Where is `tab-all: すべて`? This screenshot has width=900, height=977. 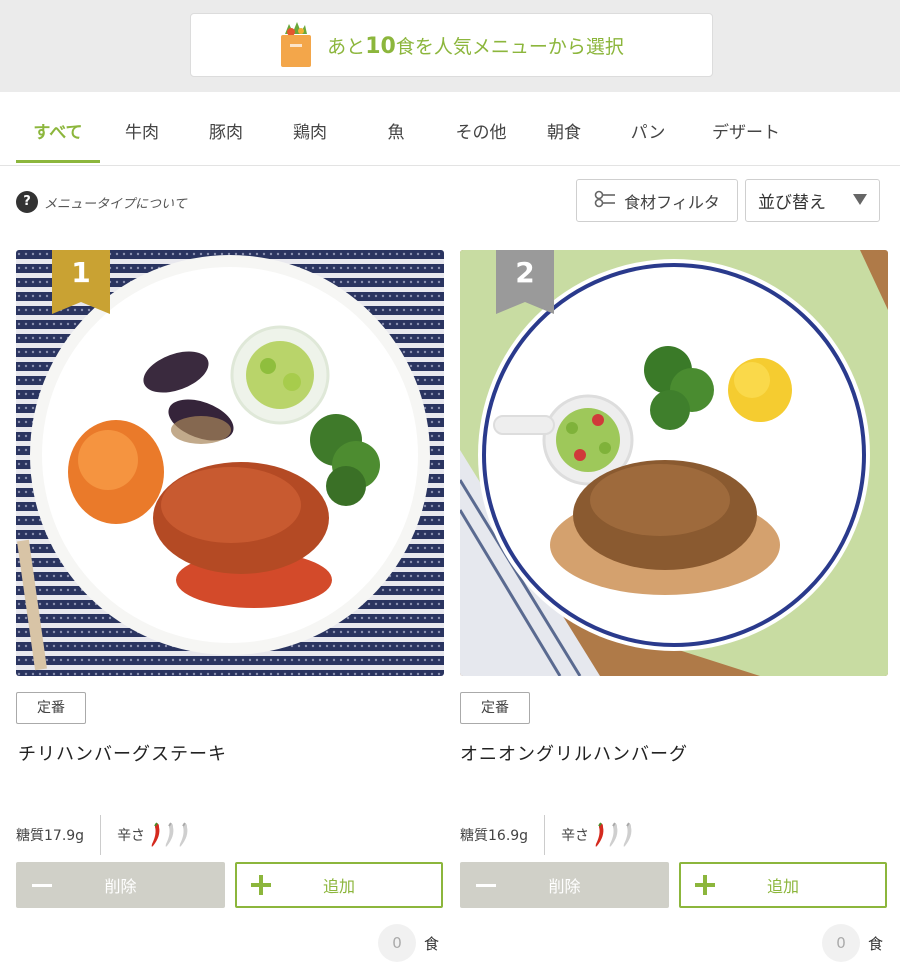
tab-all: すべて is located at coordinates (58, 129).